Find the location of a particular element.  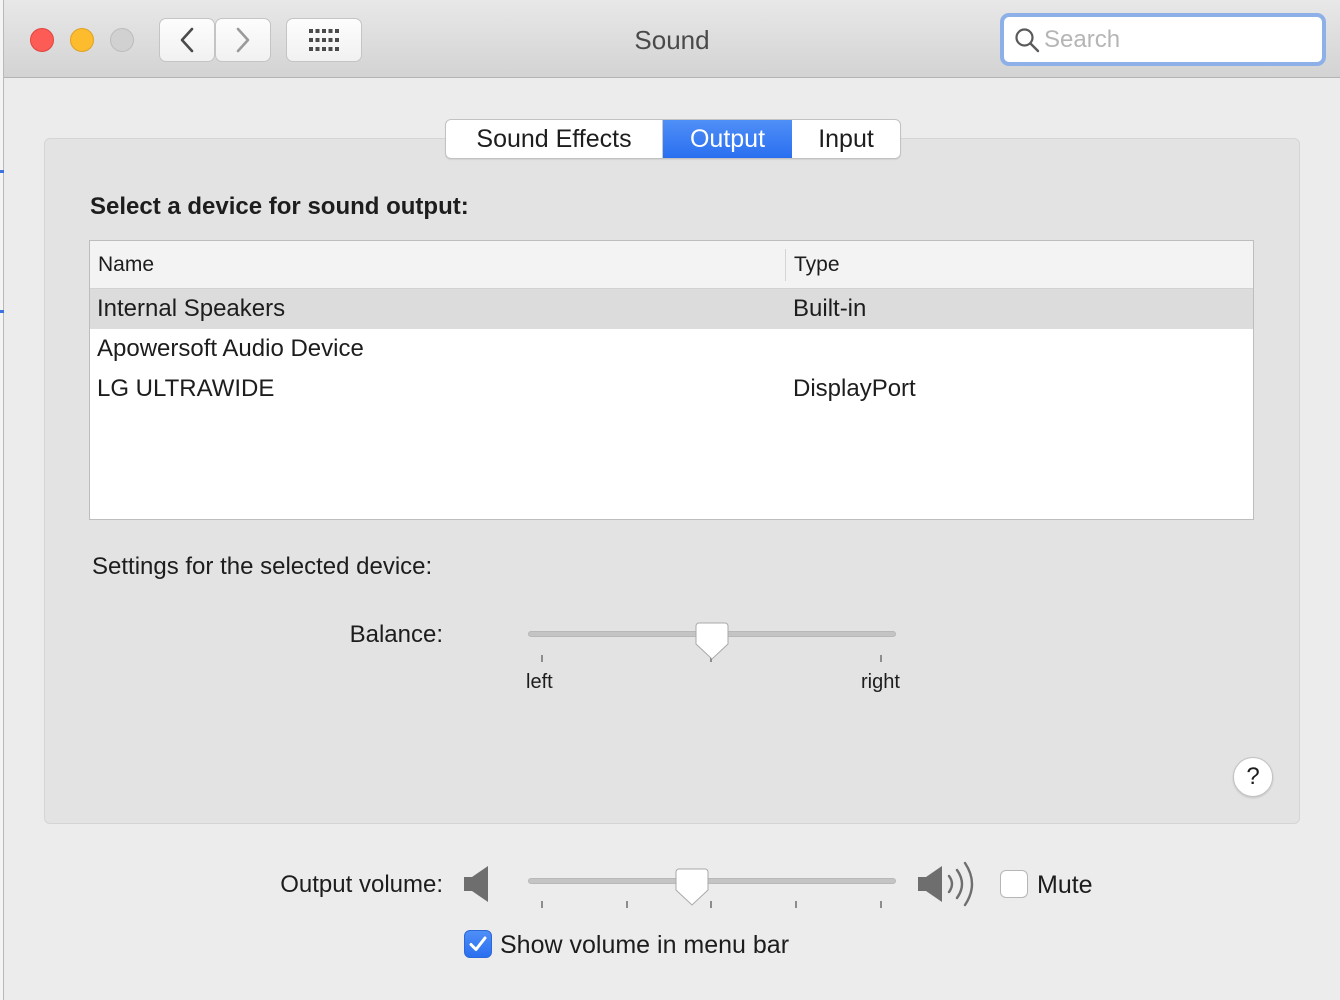

column-header-name: Name is located at coordinates (126, 265).